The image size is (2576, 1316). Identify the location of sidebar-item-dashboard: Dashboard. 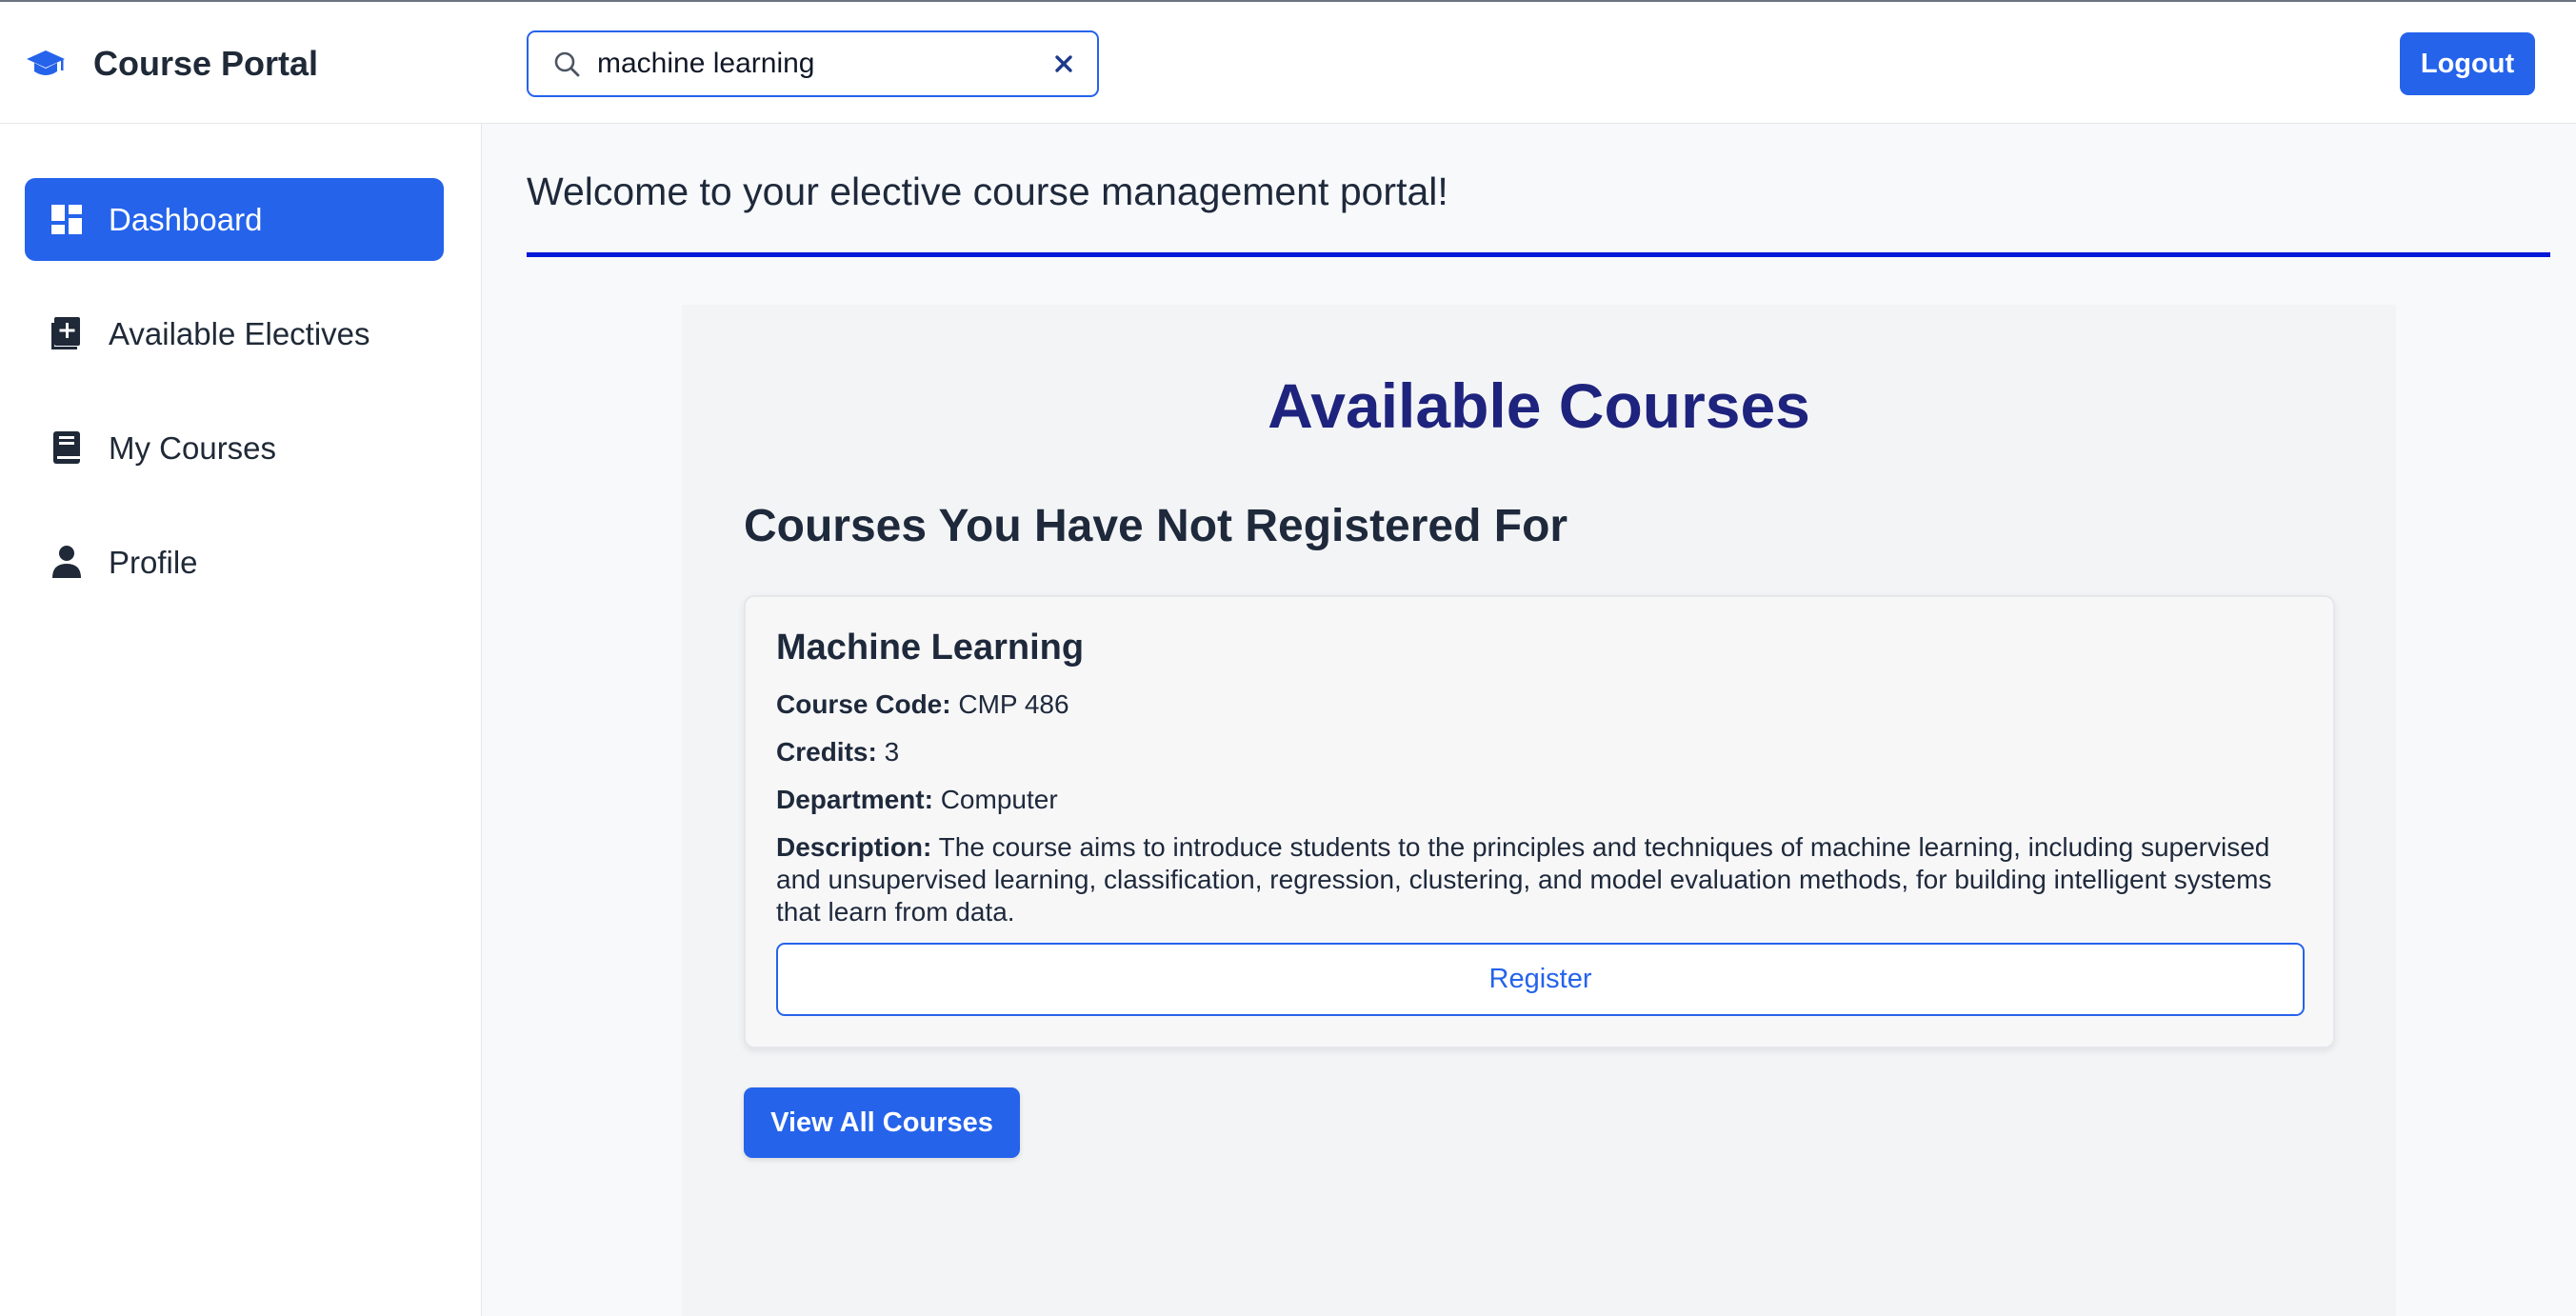
(234, 219).